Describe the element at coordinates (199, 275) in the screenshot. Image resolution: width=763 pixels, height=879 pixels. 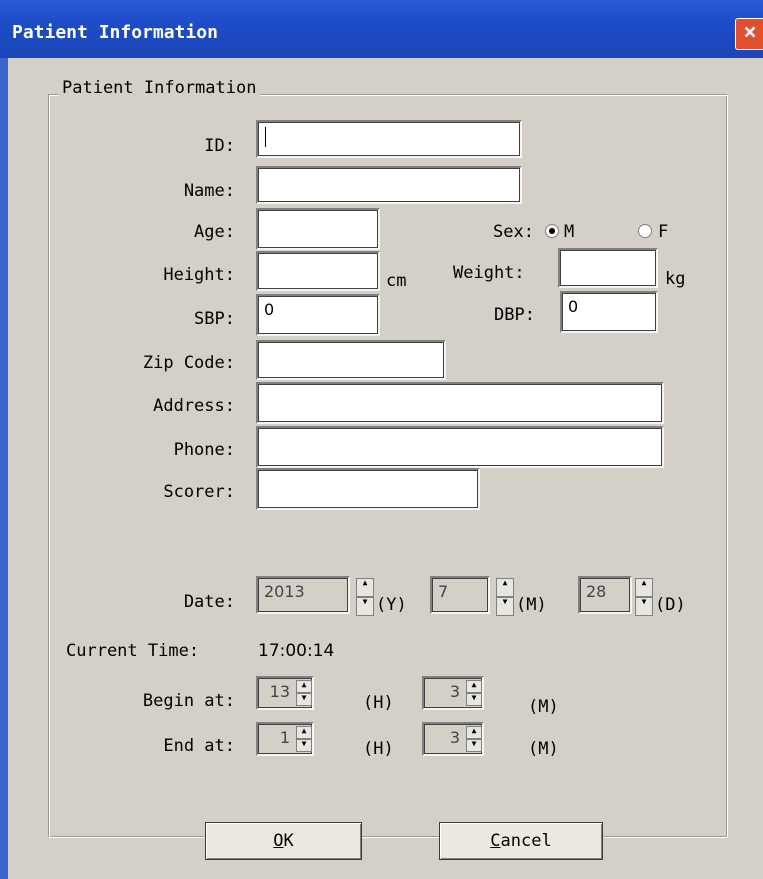
I see `height-label: Height:` at that location.